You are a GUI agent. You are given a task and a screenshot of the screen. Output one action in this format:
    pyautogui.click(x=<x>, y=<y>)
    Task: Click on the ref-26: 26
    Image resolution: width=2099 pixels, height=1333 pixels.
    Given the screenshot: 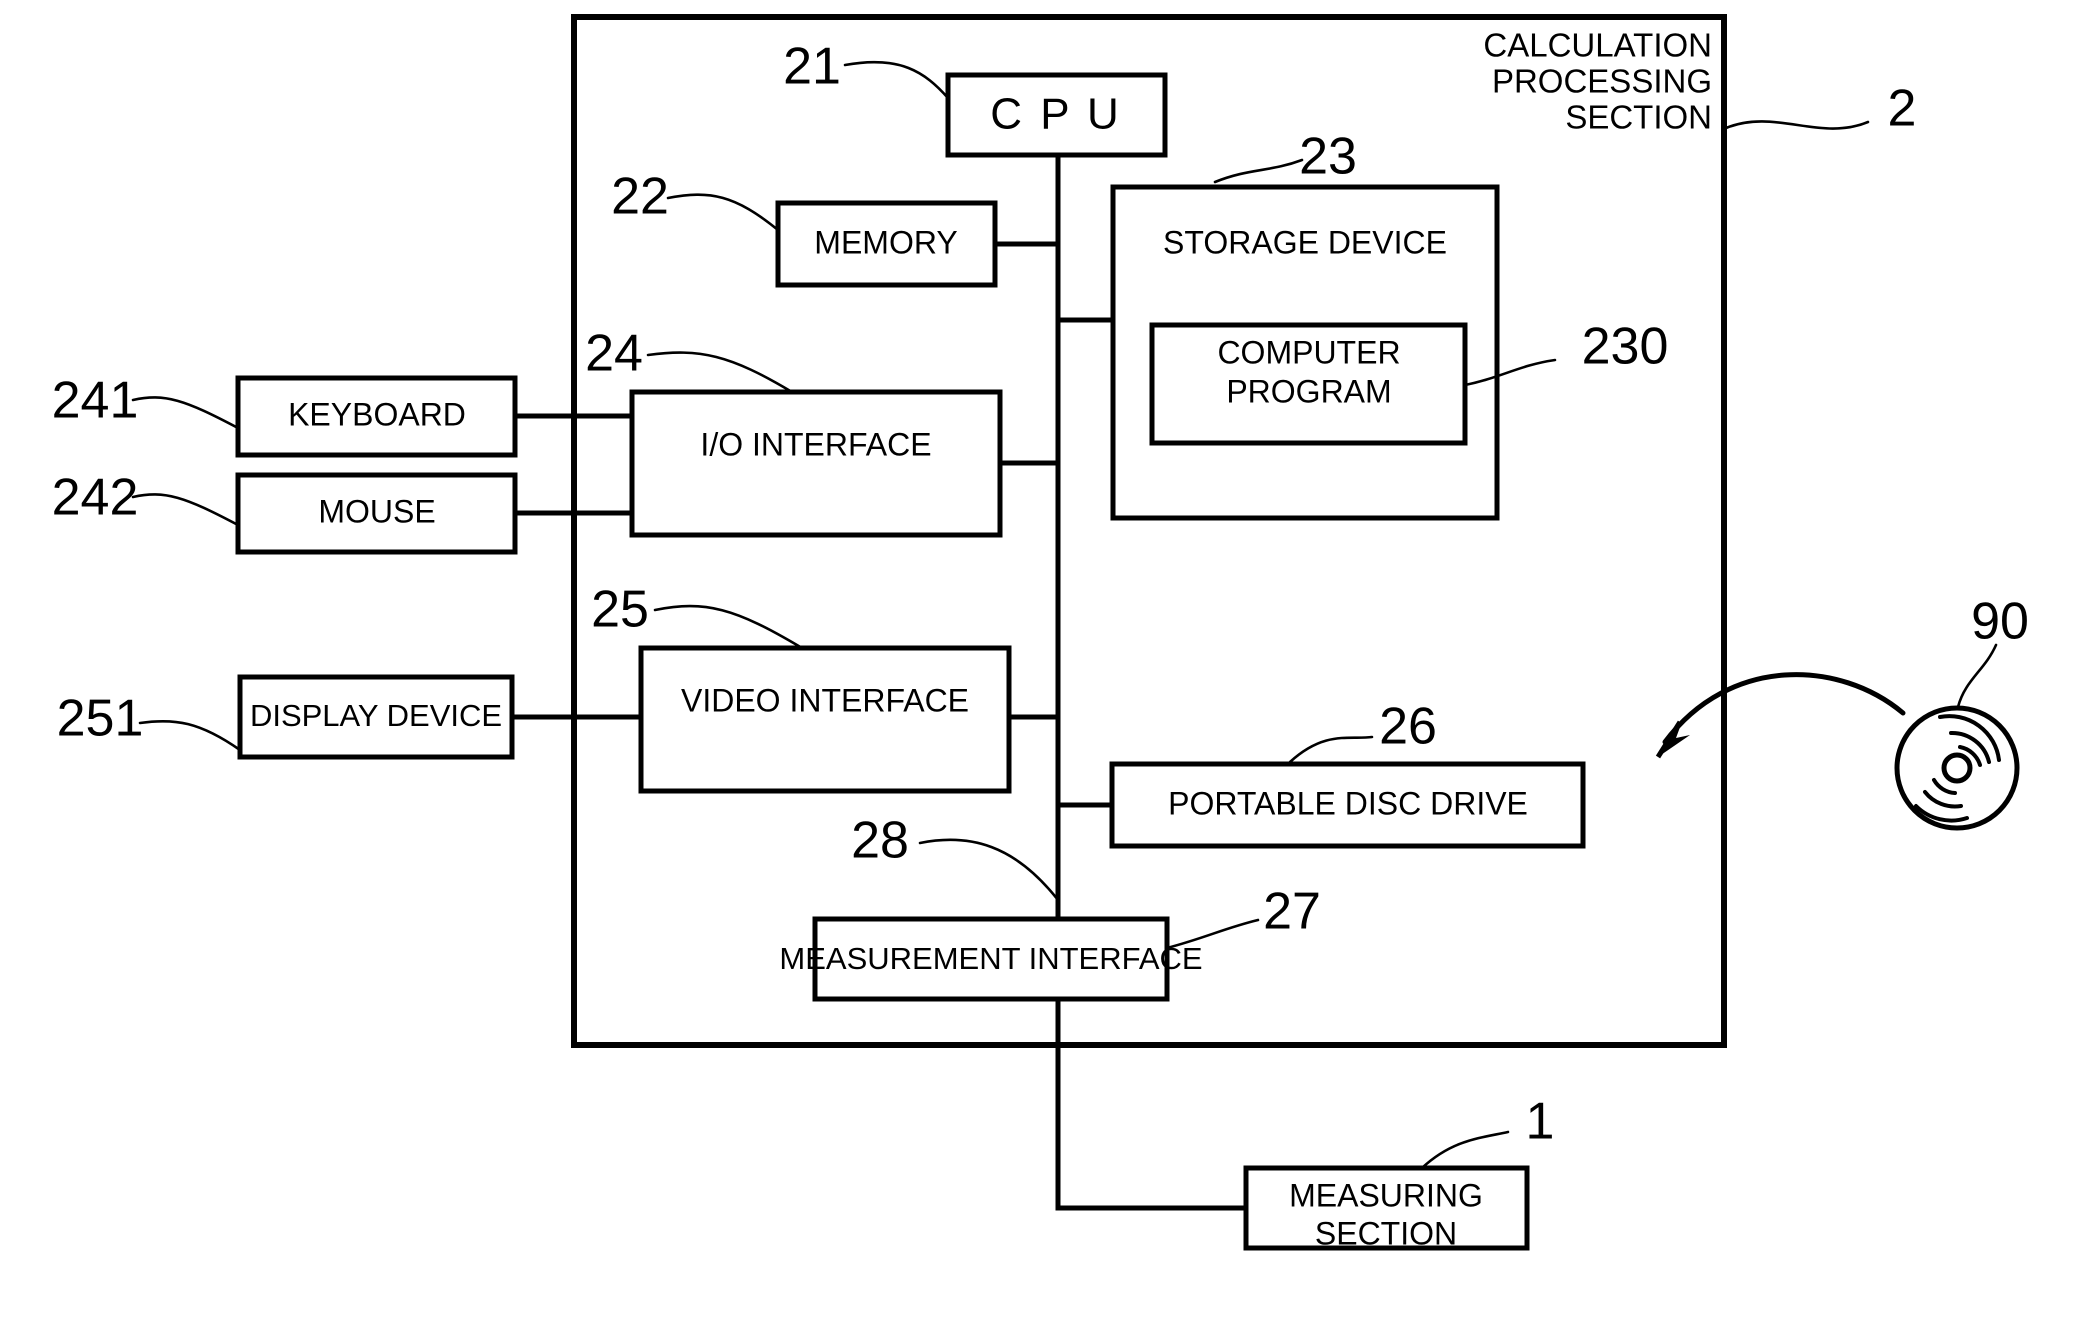 What is the action you would take?
    pyautogui.click(x=1408, y=727)
    